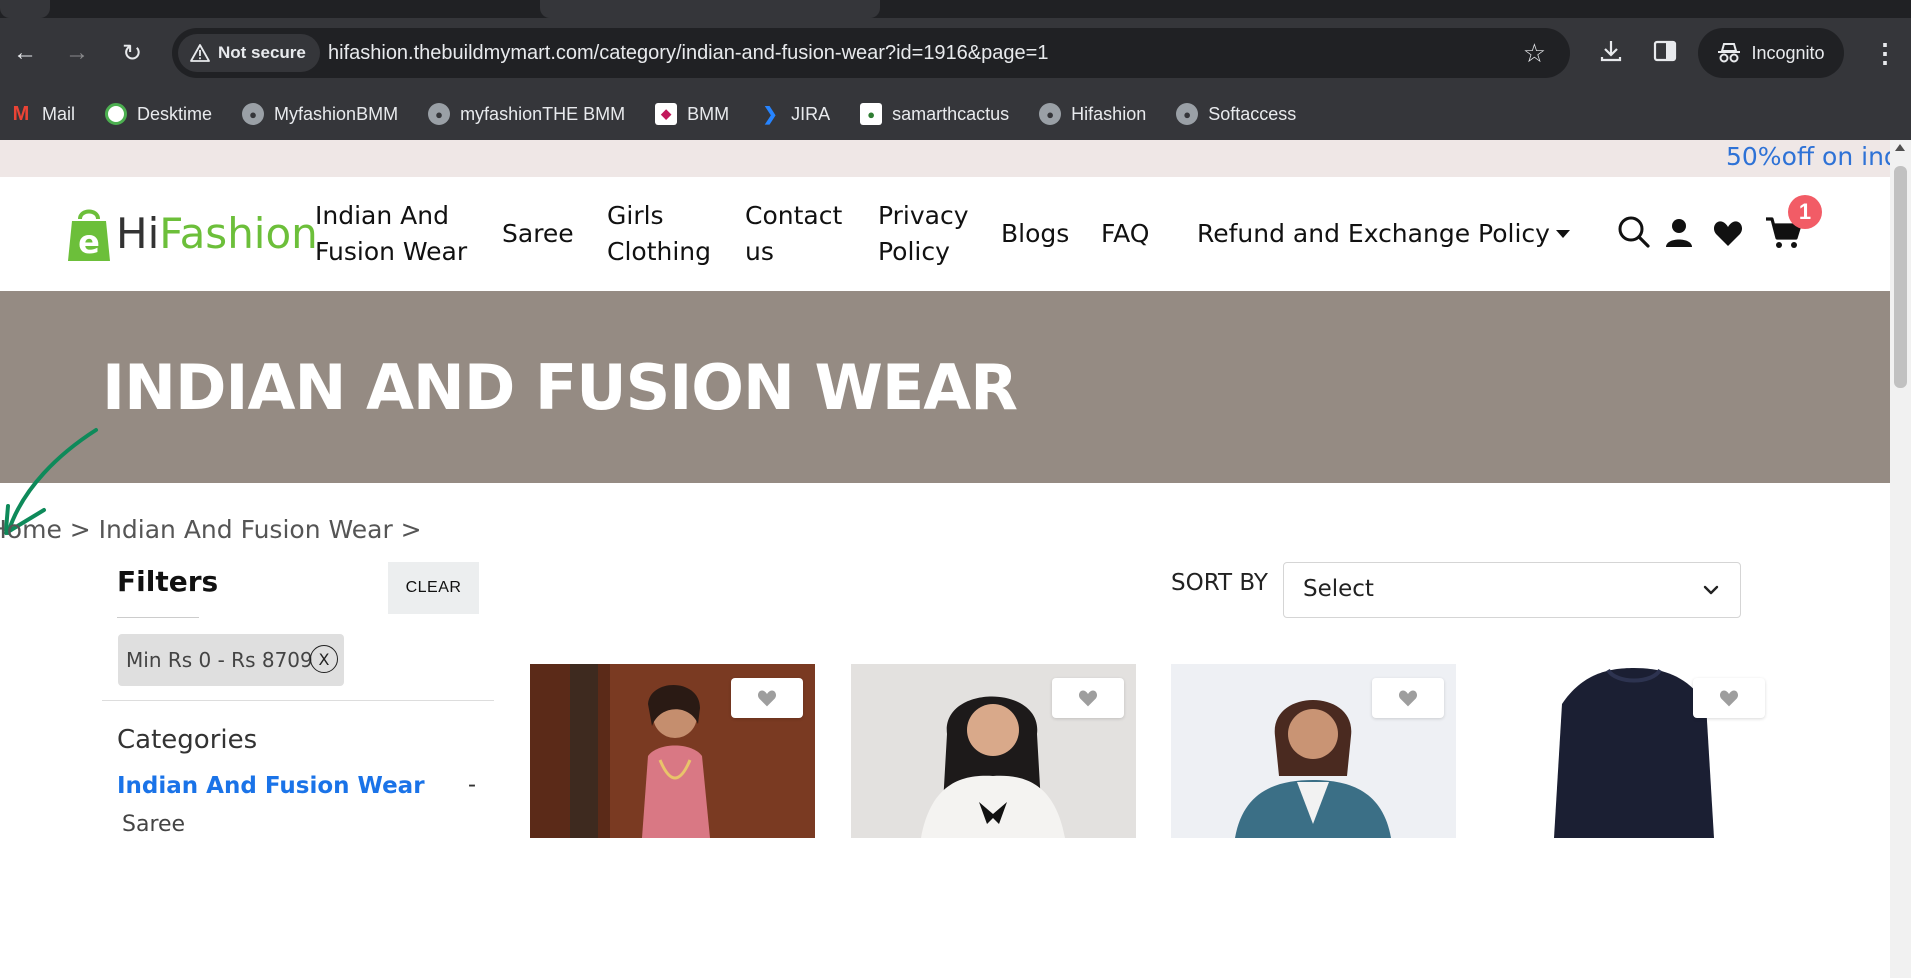 The height and width of the screenshot is (978, 1911). I want to click on bookmark-star-icon: ☆, so click(1534, 53).